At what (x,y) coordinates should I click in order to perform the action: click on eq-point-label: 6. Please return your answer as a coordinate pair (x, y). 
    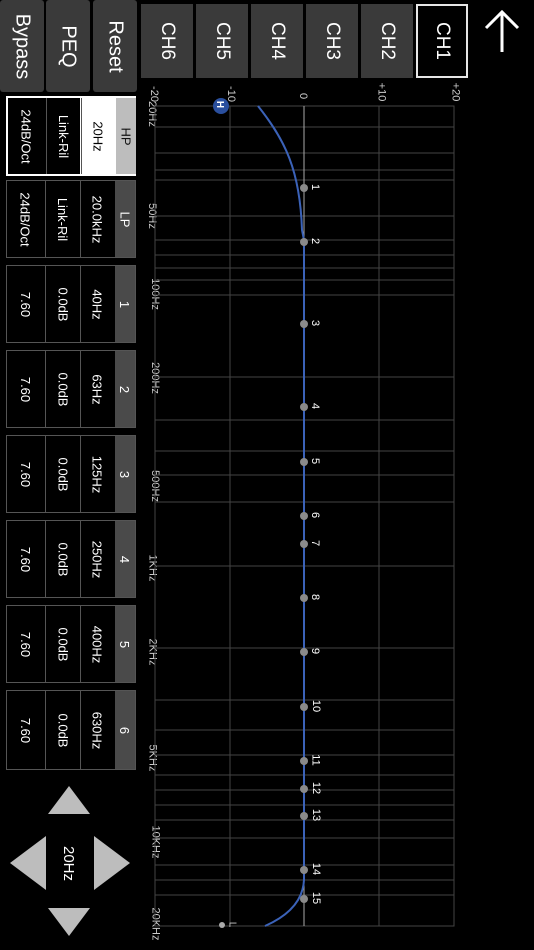
    Looking at the image, I should click on (315, 515).